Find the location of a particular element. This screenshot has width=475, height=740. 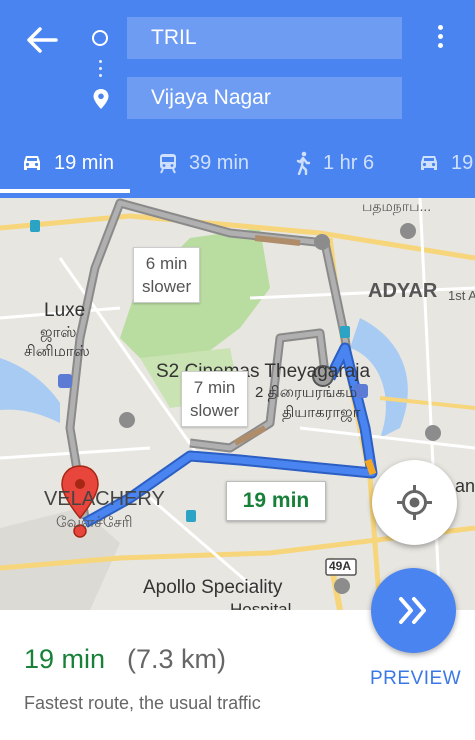

my-location-button is located at coordinates (414, 502).